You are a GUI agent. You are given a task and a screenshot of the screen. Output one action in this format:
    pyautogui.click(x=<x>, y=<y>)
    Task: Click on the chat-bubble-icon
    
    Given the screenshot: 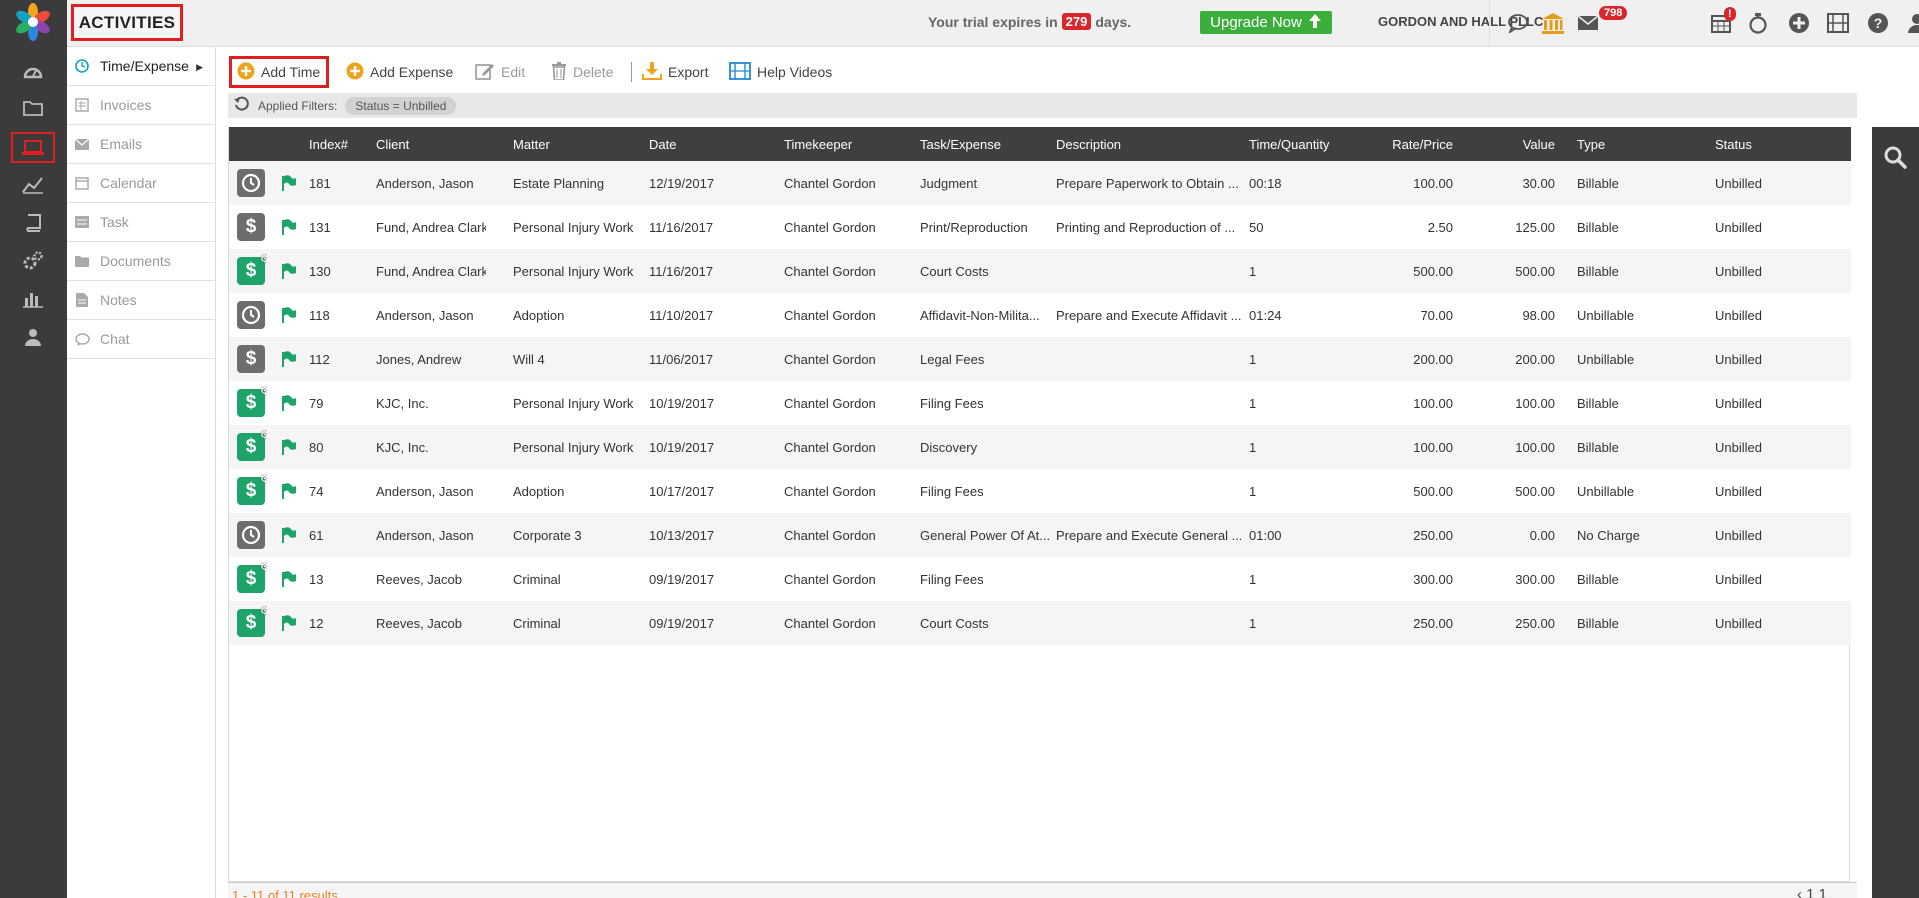 What is the action you would take?
    pyautogui.click(x=1518, y=23)
    